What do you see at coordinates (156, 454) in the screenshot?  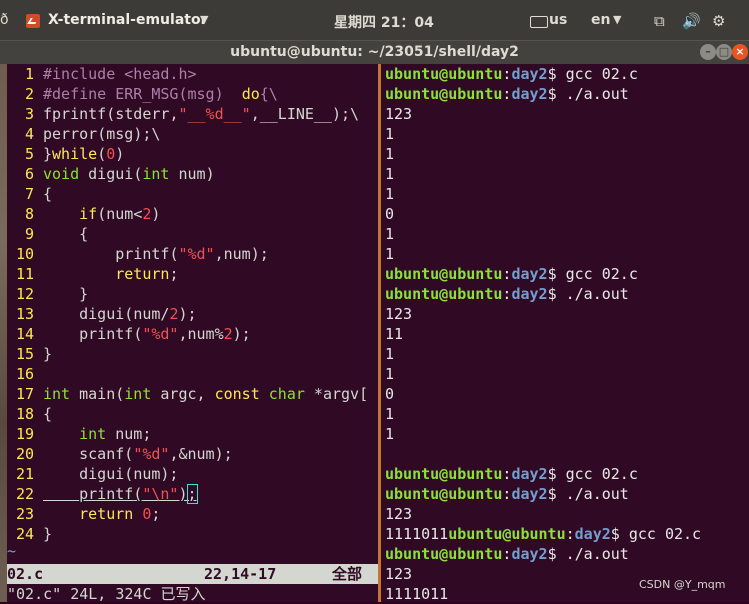 I see `code-text: scanf("%d",&num);` at bounding box center [156, 454].